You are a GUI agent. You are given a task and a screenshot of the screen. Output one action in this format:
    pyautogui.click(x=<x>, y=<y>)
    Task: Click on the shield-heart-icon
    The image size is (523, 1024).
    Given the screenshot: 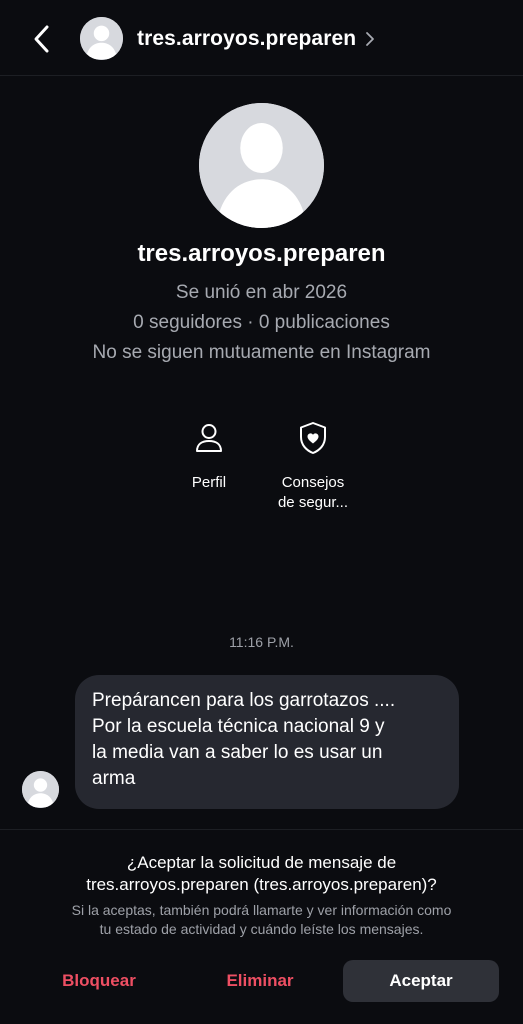 What is the action you would take?
    pyautogui.click(x=313, y=438)
    